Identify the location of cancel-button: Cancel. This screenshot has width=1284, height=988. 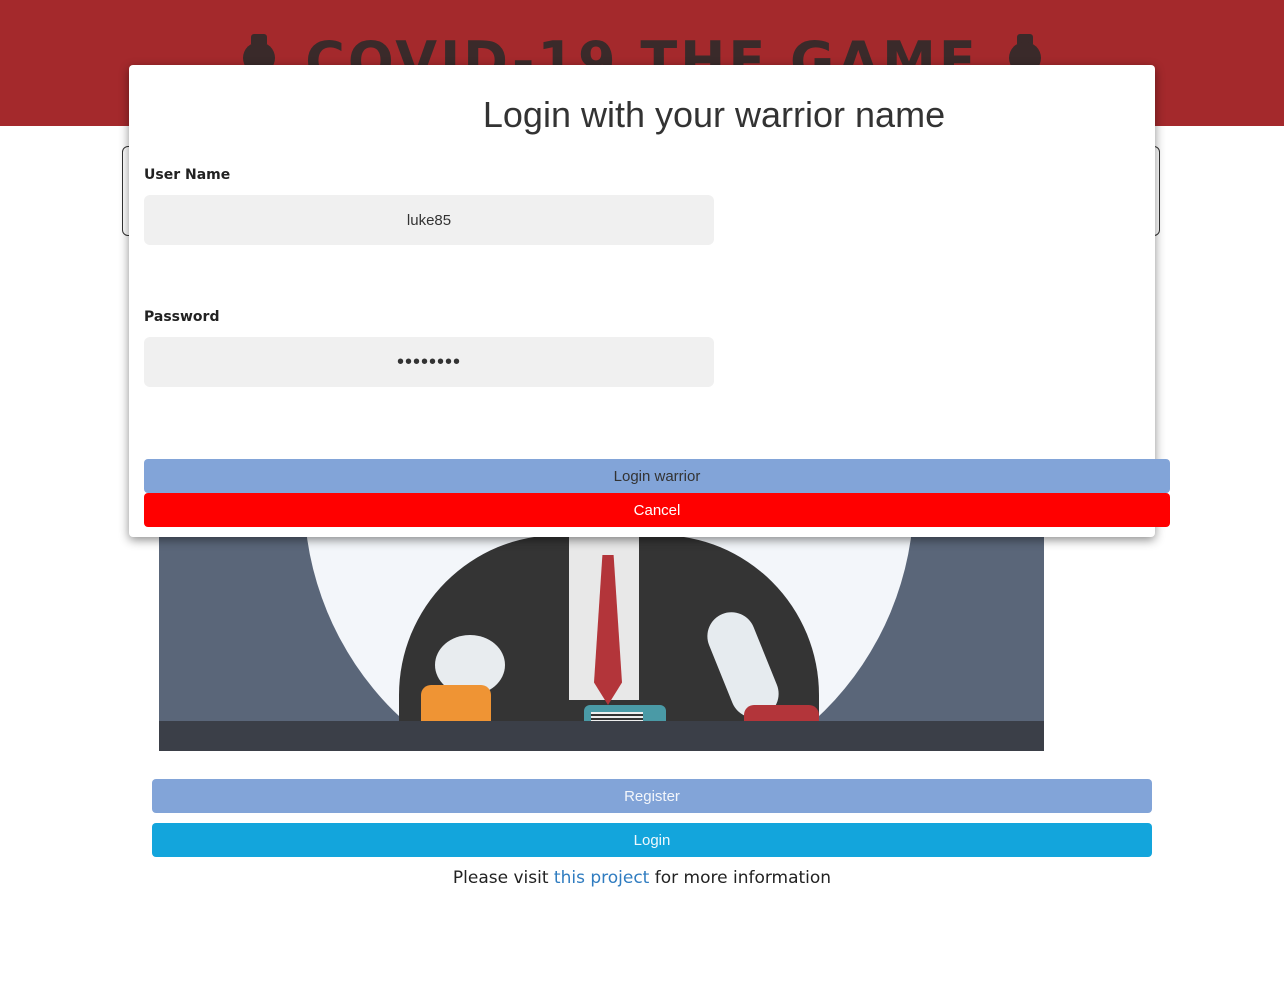
(657, 510).